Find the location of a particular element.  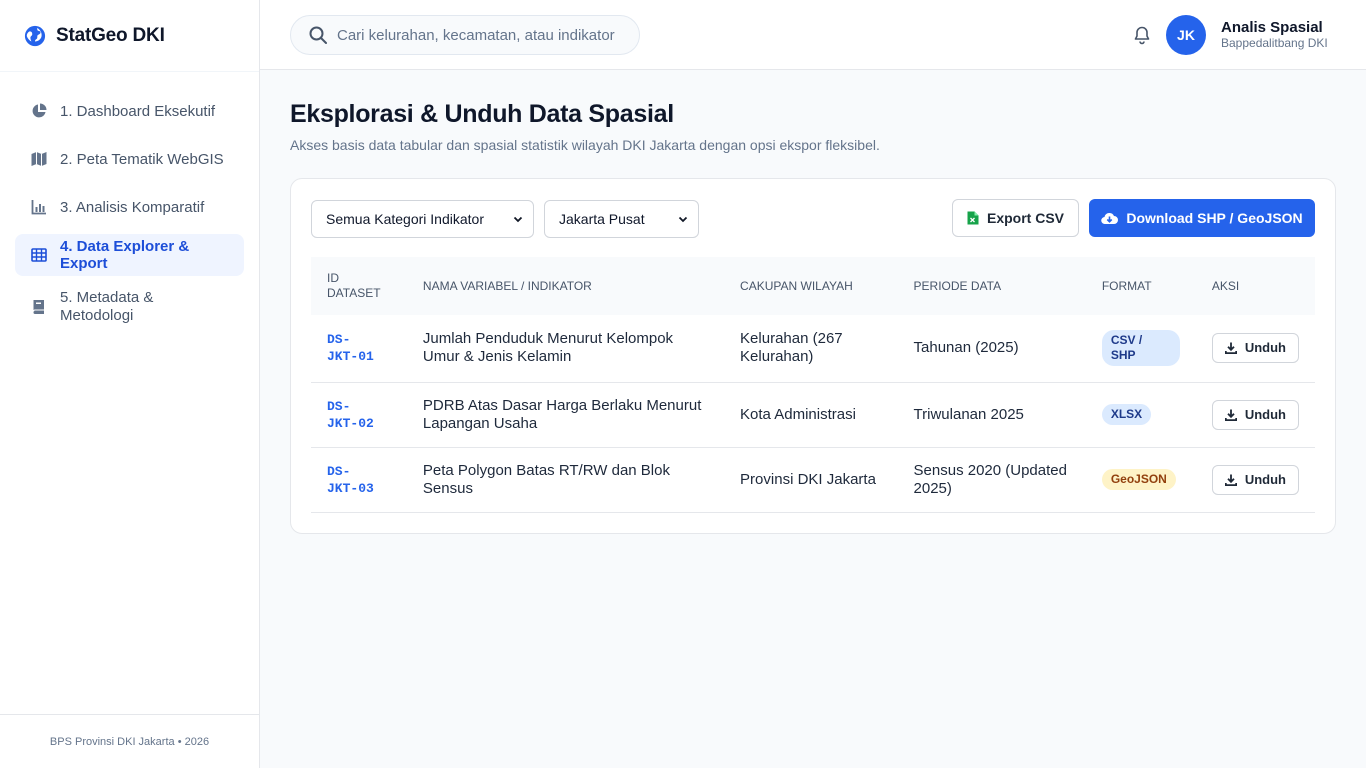

format-badge: GeoJSON is located at coordinates (1138, 479).